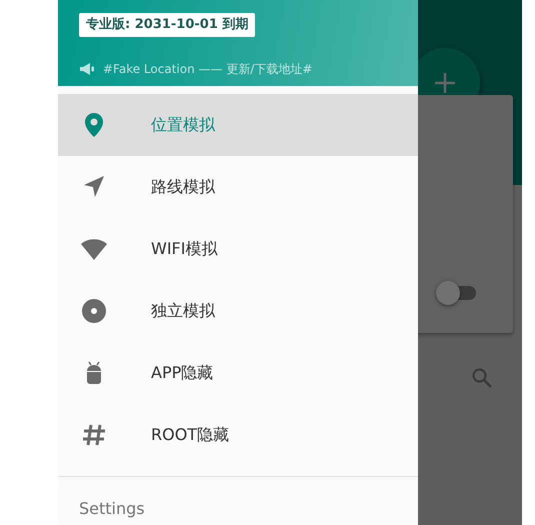 The height and width of the screenshot is (525, 535). I want to click on menu-item: WIFI模拟, so click(238, 249).